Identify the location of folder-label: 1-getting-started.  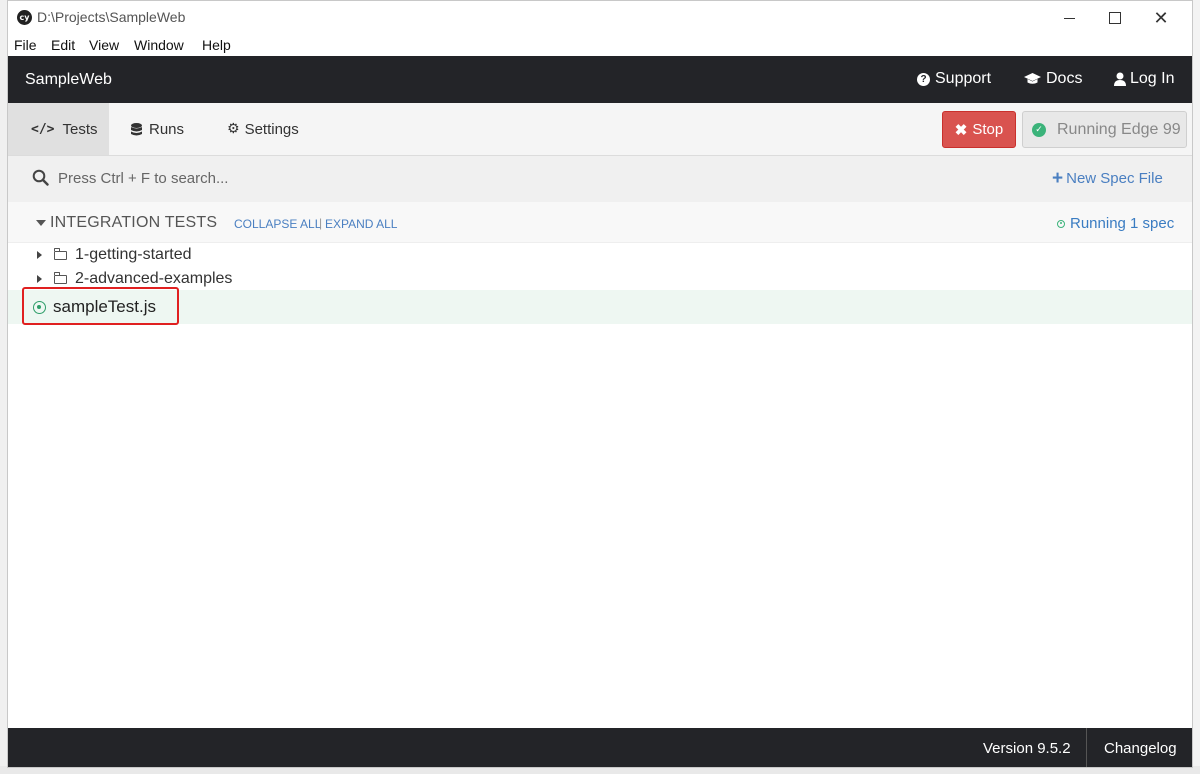
(133, 254).